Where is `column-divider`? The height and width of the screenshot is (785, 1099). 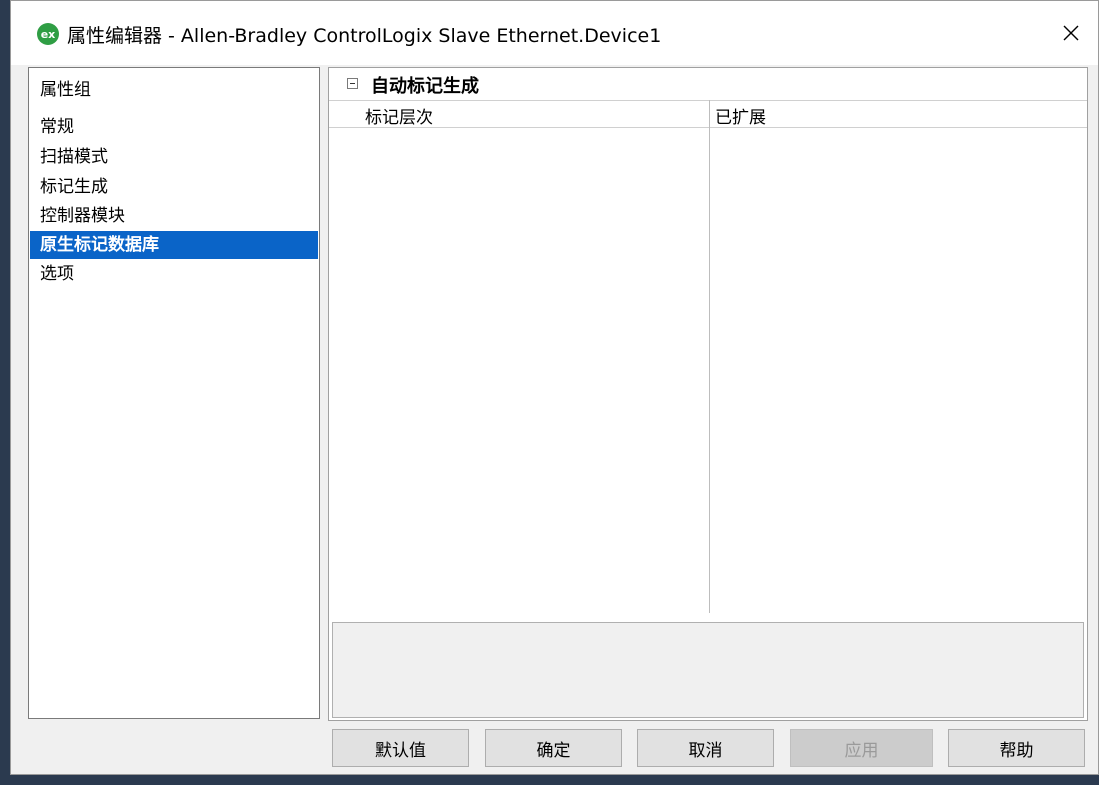
column-divider is located at coordinates (709, 356).